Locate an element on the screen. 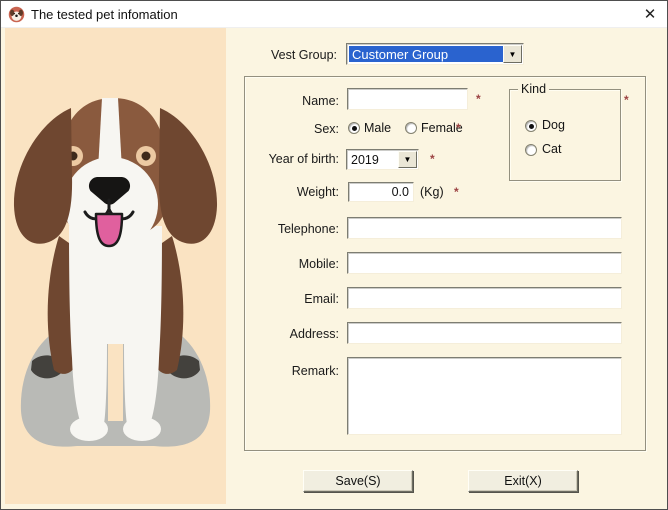 Image resolution: width=668 pixels, height=510 pixels. year-of-birth-value: 2019 is located at coordinates (365, 159).